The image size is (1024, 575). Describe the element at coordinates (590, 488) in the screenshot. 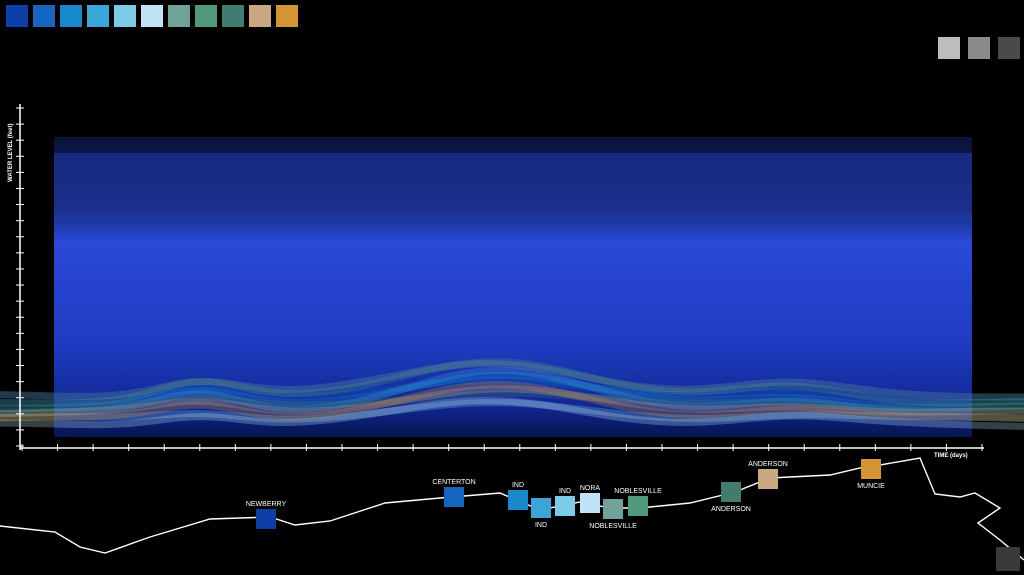

I see `station-label: NORA` at that location.